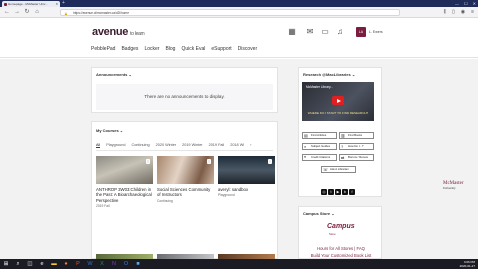 This screenshot has height=269, width=478. Describe the element at coordinates (445, 12) in the screenshot. I see `library-icon: ⫼` at that location.